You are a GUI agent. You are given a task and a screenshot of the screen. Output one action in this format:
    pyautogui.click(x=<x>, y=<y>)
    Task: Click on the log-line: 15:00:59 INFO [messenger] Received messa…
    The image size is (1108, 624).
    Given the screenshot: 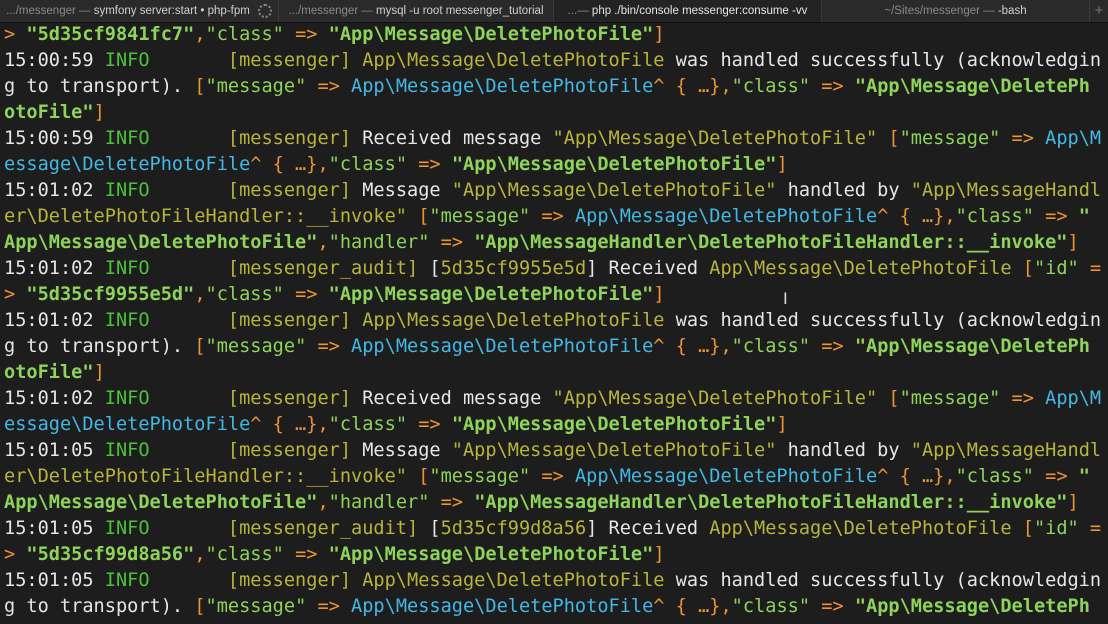 What is the action you would take?
    pyautogui.click(x=556, y=139)
    